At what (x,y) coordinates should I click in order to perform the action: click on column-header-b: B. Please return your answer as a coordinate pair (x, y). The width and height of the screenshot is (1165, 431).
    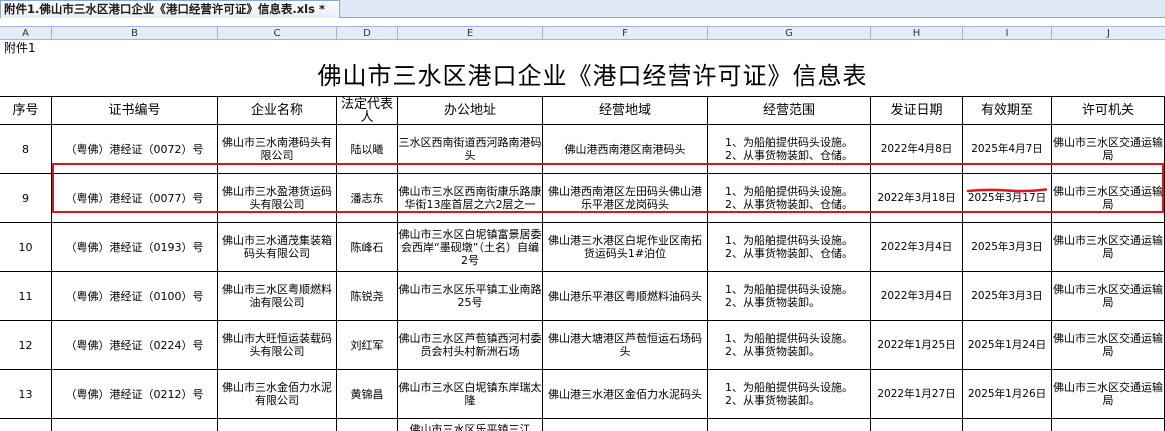
    Looking at the image, I should click on (135, 33).